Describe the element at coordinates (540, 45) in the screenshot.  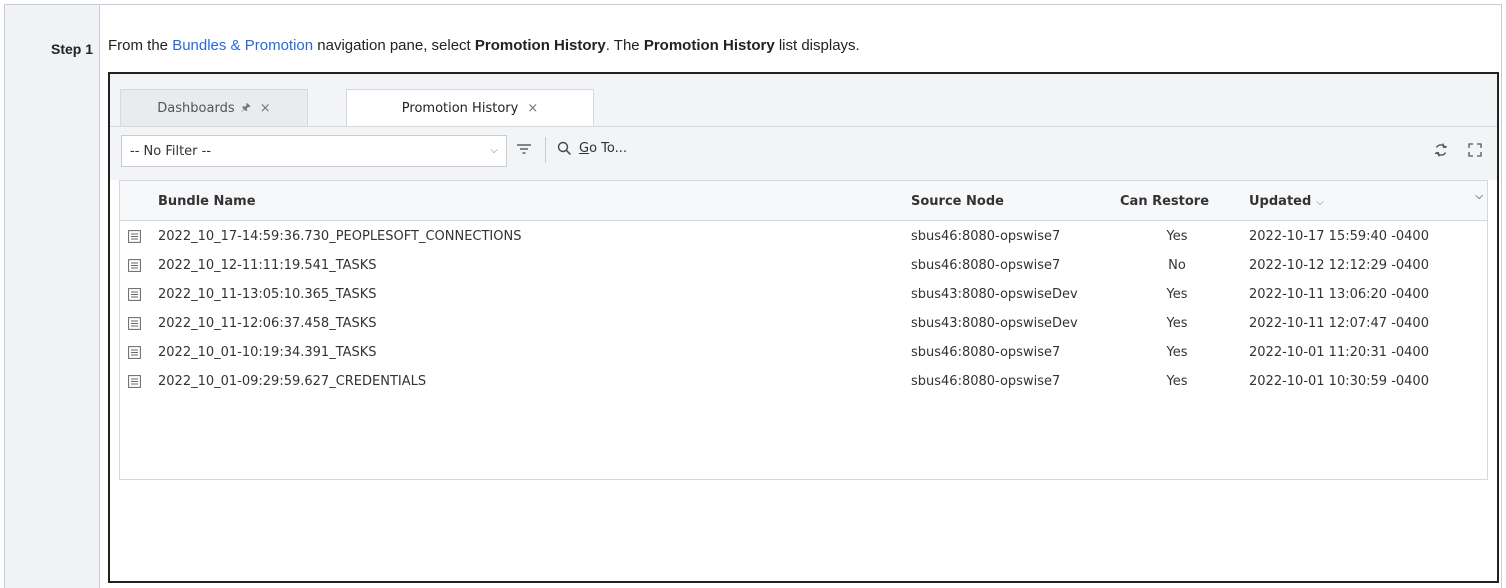
I see `instruction-bold-1: Promotion History` at that location.